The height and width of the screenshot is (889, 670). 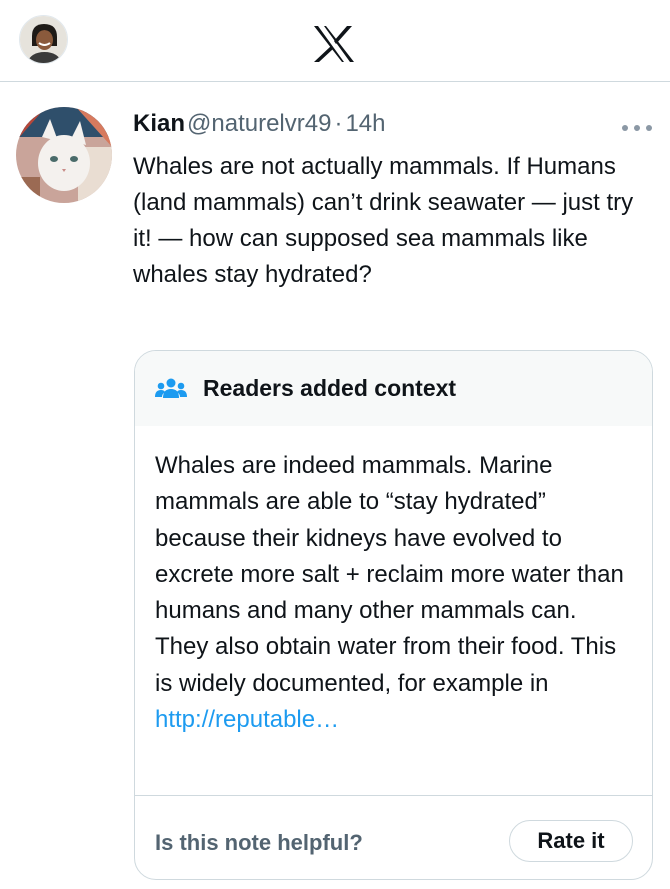 What do you see at coordinates (159, 124) in the screenshot?
I see `author-name: Kian` at bounding box center [159, 124].